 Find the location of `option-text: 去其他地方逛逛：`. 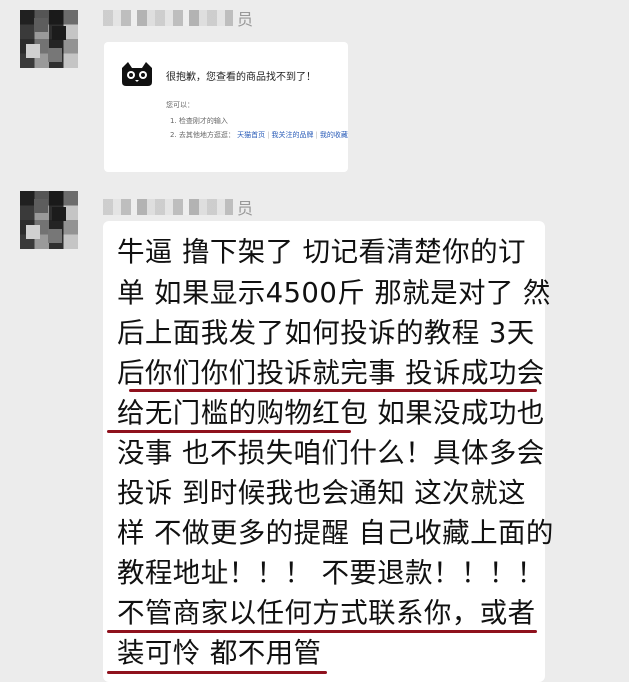

option-text: 去其他地方逛逛： is located at coordinates (206, 135).